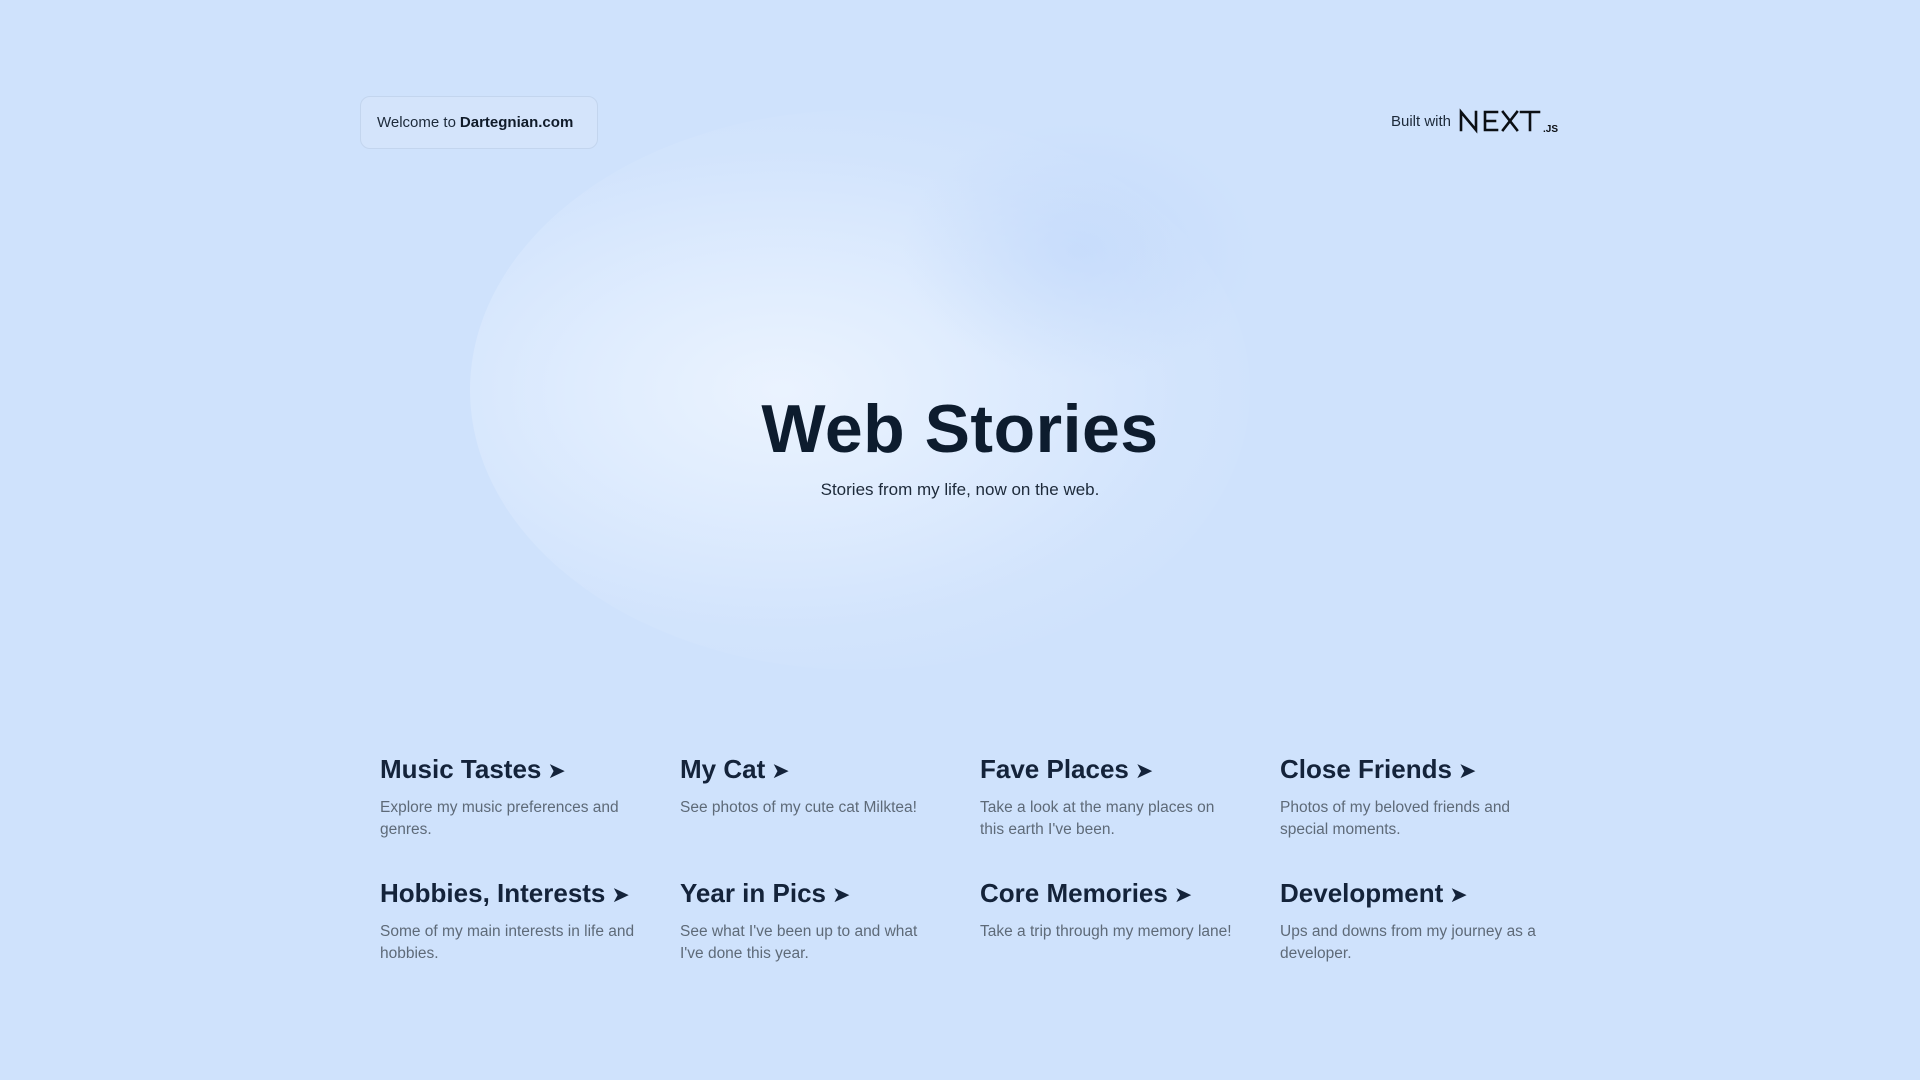 Image resolution: width=1920 pixels, height=1080 pixels. What do you see at coordinates (1362, 893) in the screenshot?
I see `card-title-text: Development` at bounding box center [1362, 893].